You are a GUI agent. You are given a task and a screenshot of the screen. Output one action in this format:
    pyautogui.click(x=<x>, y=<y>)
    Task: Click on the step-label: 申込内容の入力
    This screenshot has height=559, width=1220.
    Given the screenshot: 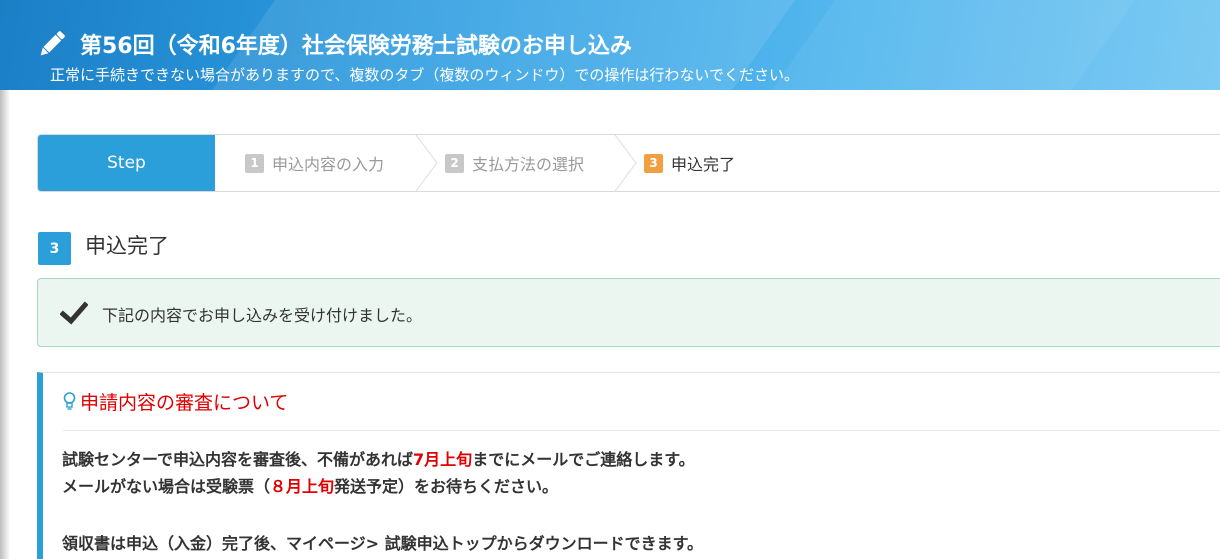 What is the action you would take?
    pyautogui.click(x=328, y=164)
    